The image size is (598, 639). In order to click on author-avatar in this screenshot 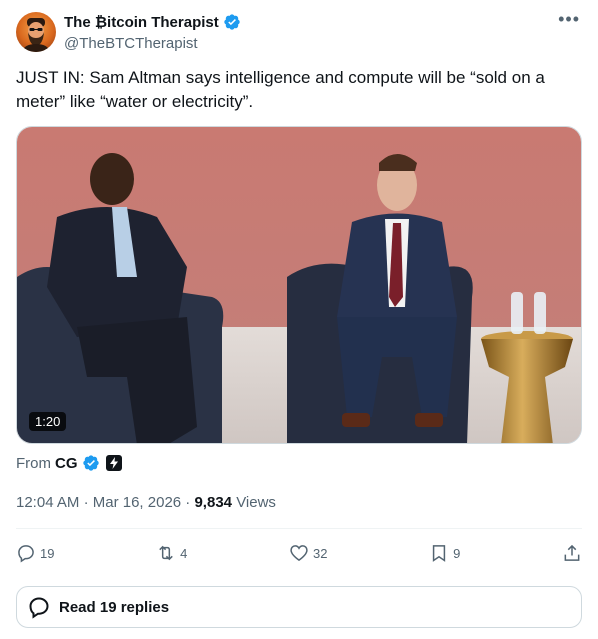, I will do `click(36, 32)`.